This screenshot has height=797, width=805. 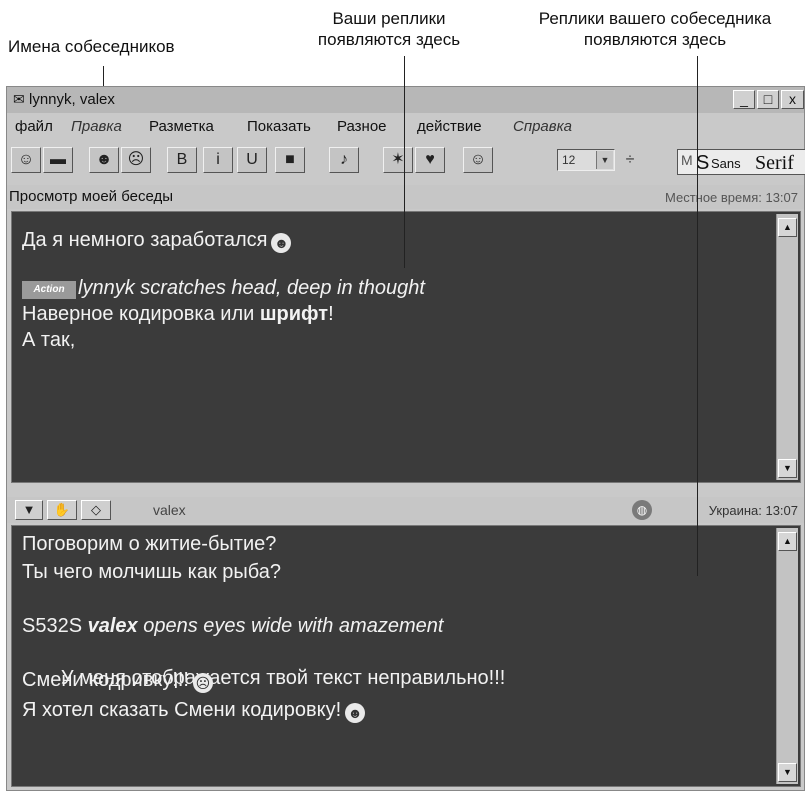 I want to click on history-message: А так,, so click(x=48, y=340).